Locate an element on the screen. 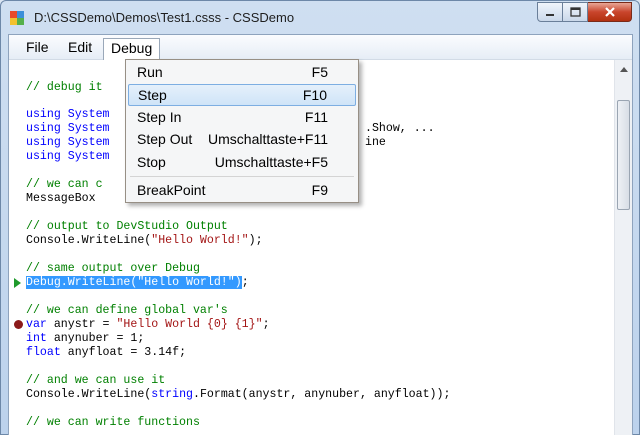  menu-item-label: Step Out is located at coordinates (165, 139).